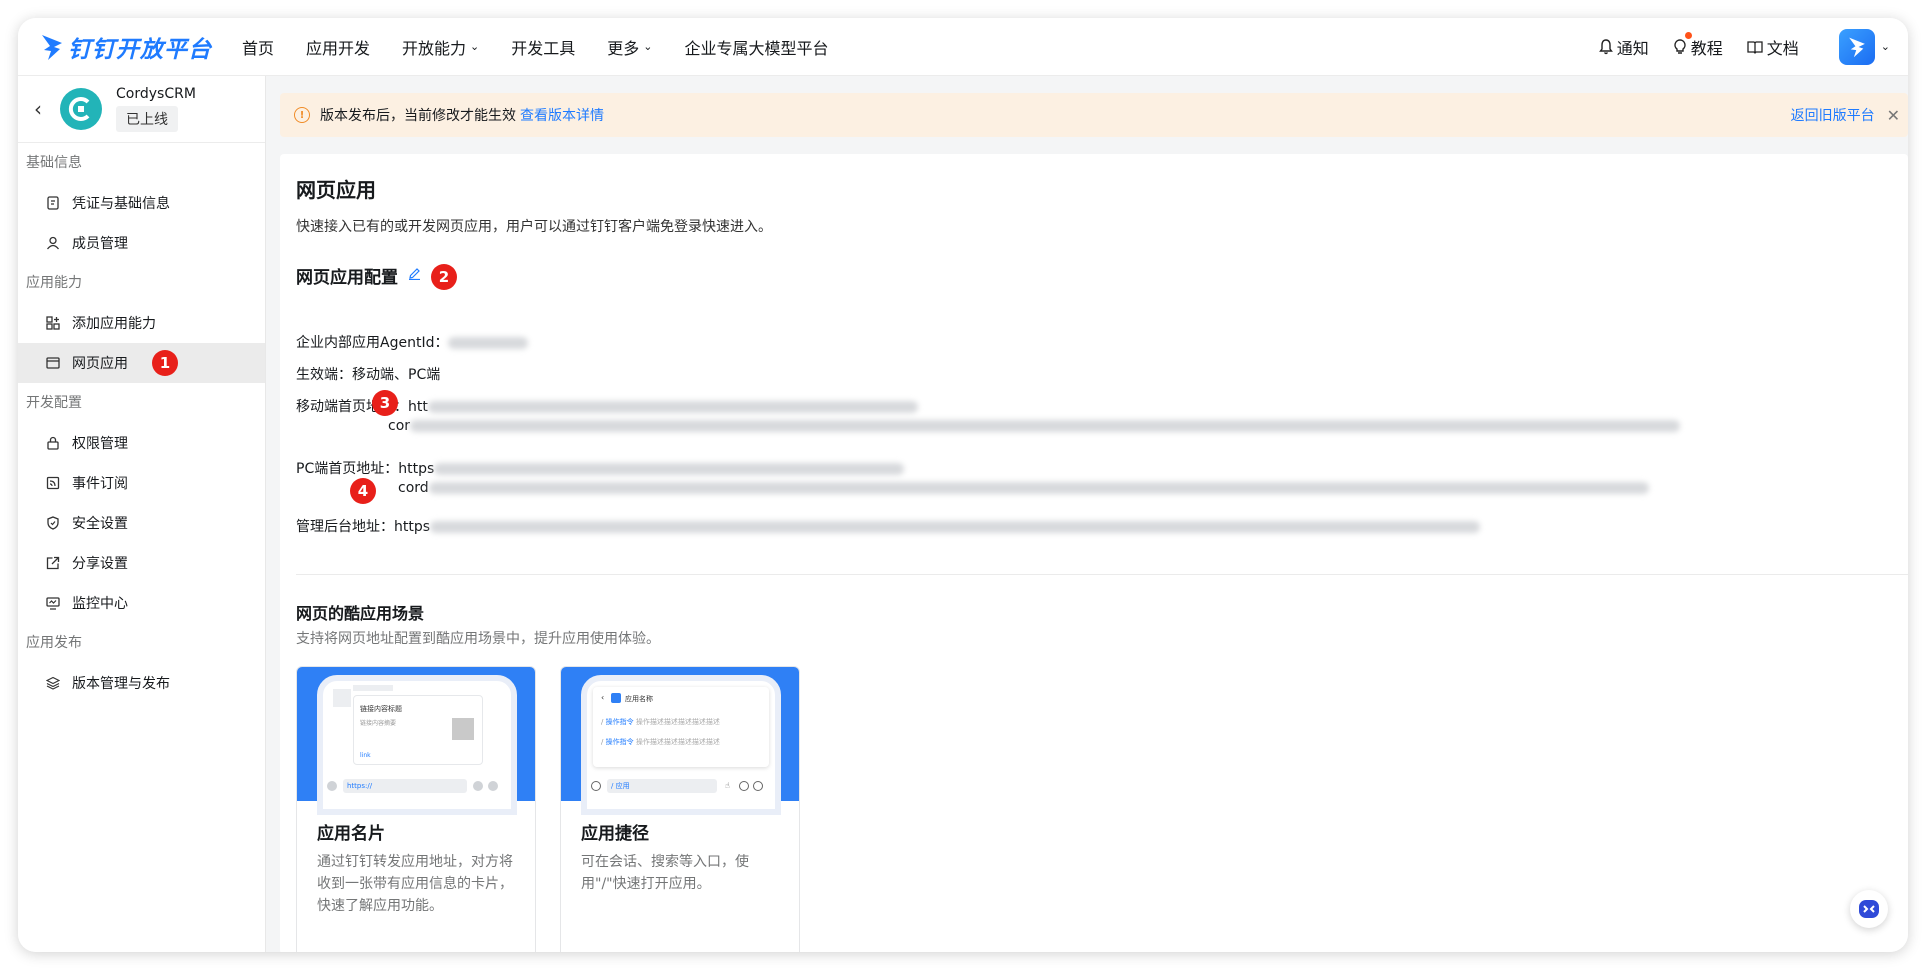  Describe the element at coordinates (373, 688) in the screenshot. I see `mock-name` at that location.